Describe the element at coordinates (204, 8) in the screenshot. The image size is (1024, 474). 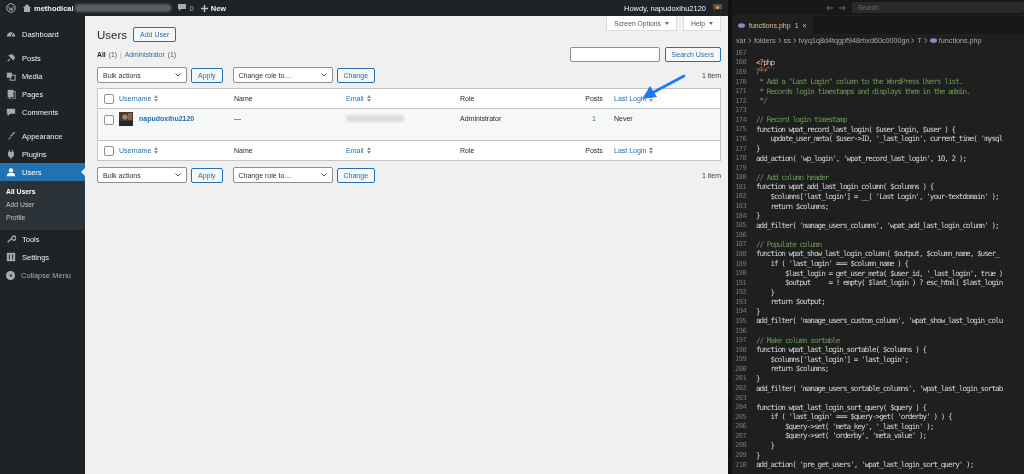
I see `plus-icon` at that location.